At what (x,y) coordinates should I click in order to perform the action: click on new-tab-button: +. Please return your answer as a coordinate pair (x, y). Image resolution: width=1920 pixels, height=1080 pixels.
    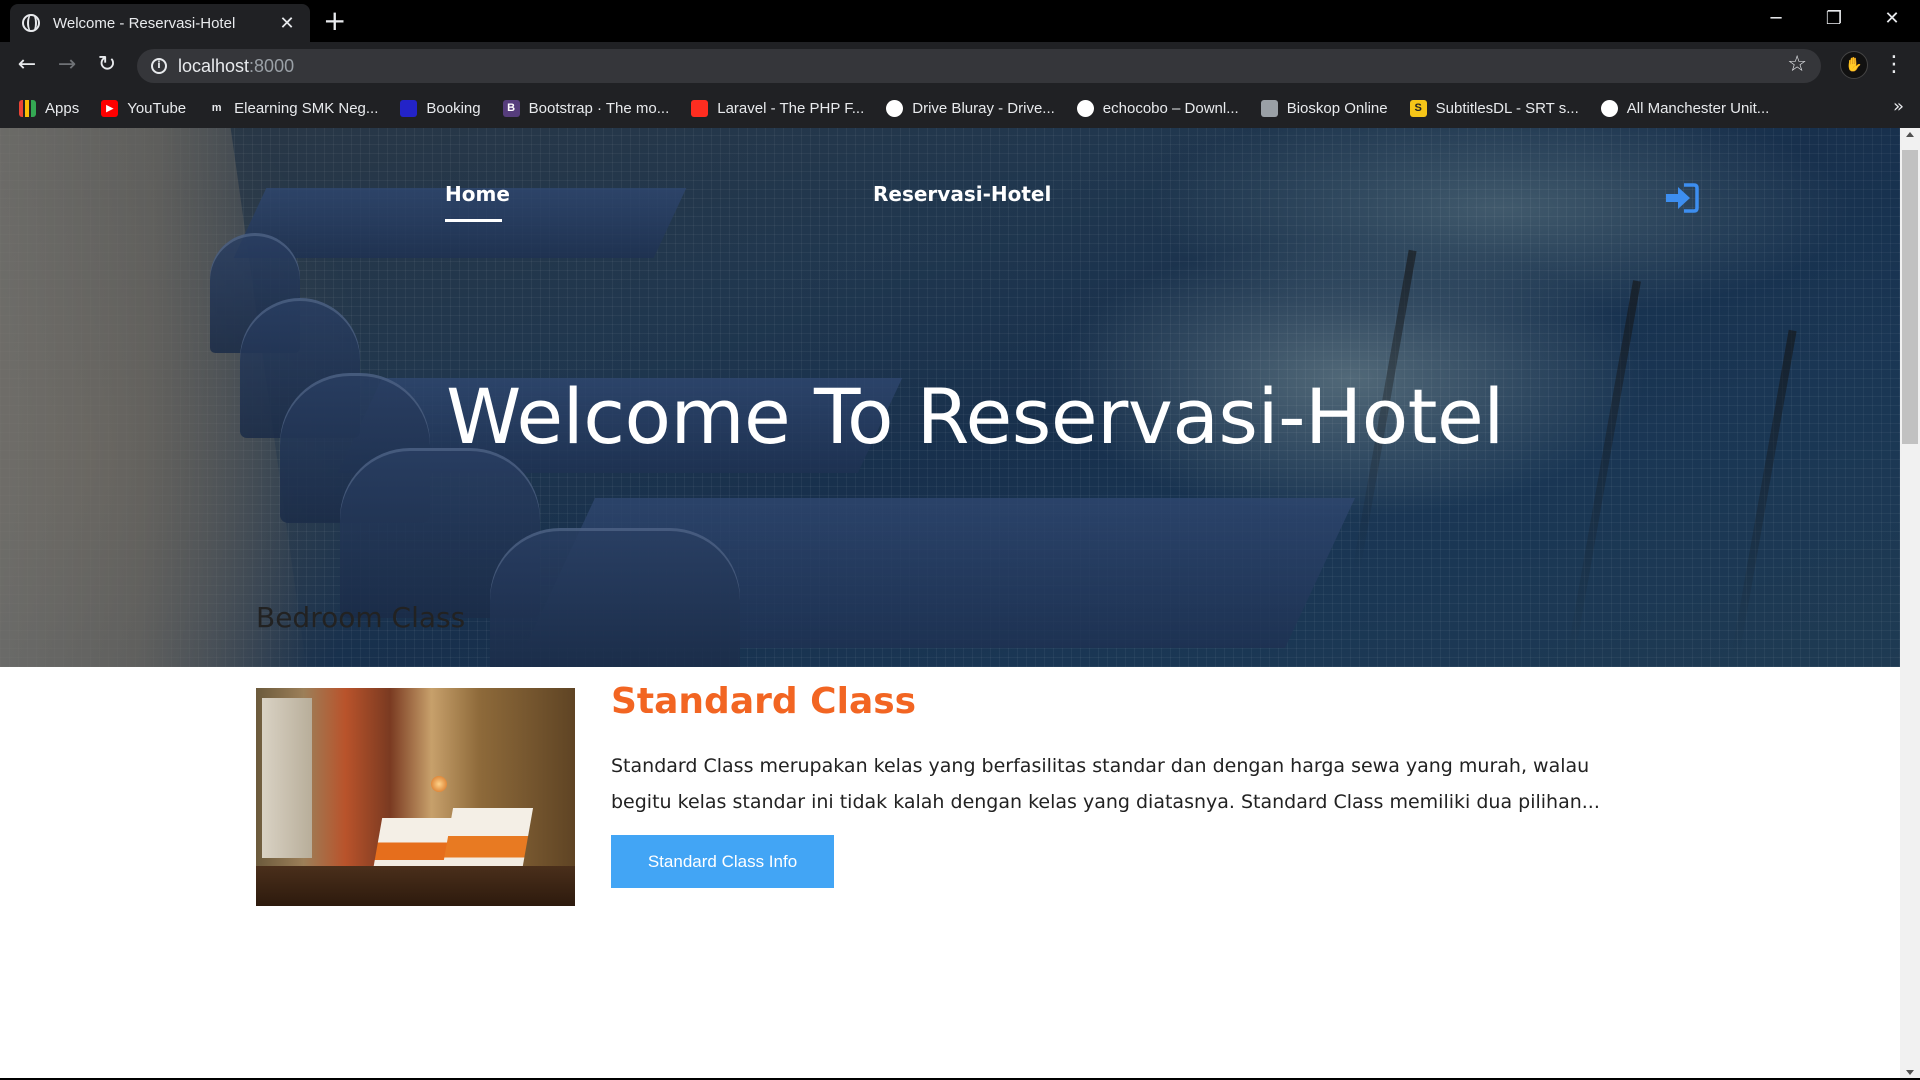
    Looking at the image, I should click on (334, 21).